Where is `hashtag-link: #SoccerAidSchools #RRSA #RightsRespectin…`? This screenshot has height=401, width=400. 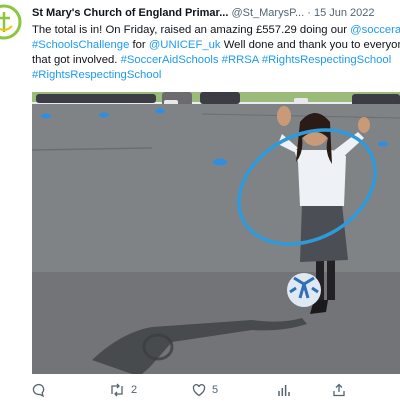 hashtag-link: #SoccerAidSchools #RRSA #RightsRespectin… is located at coordinates (256, 60).